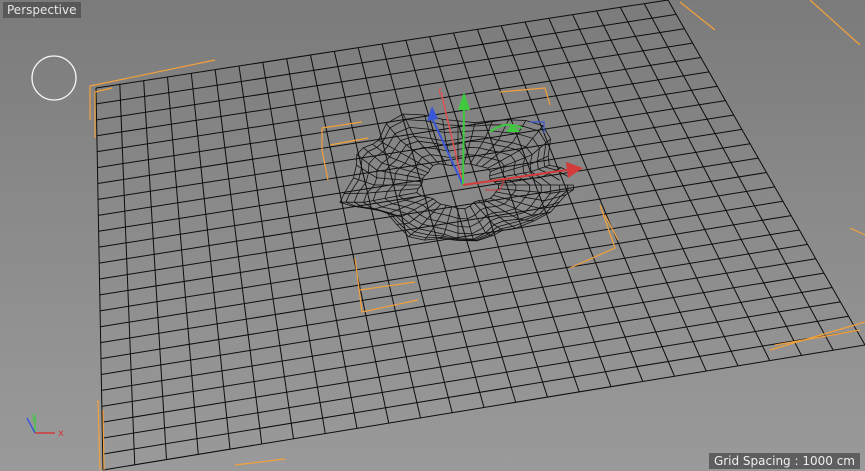 The image size is (865, 471). I want to click on navigation-circle-icon, so click(54, 78).